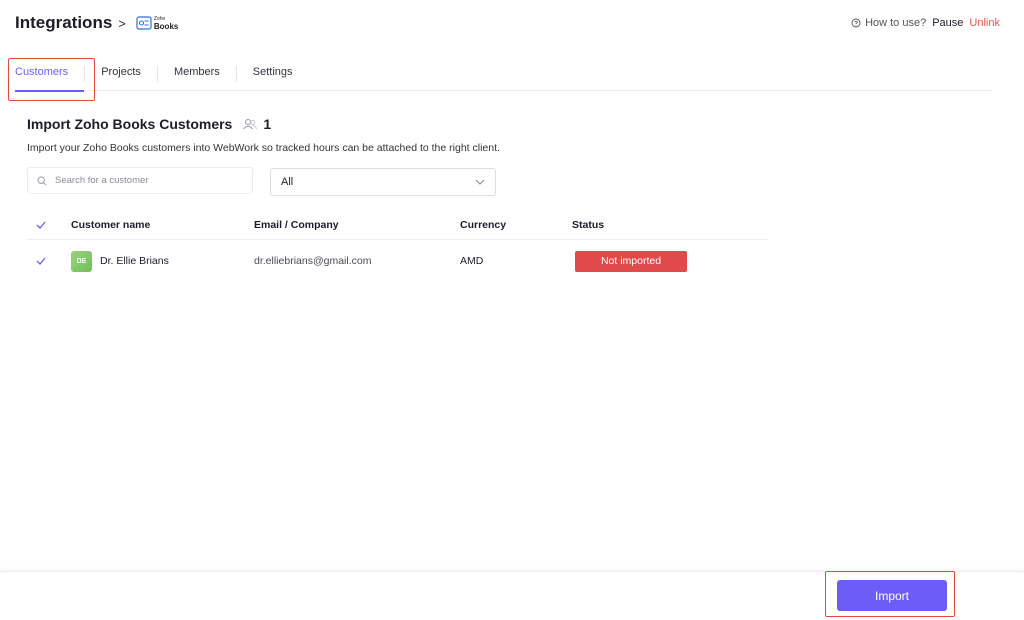  I want to click on tab-members: Members, so click(197, 74).